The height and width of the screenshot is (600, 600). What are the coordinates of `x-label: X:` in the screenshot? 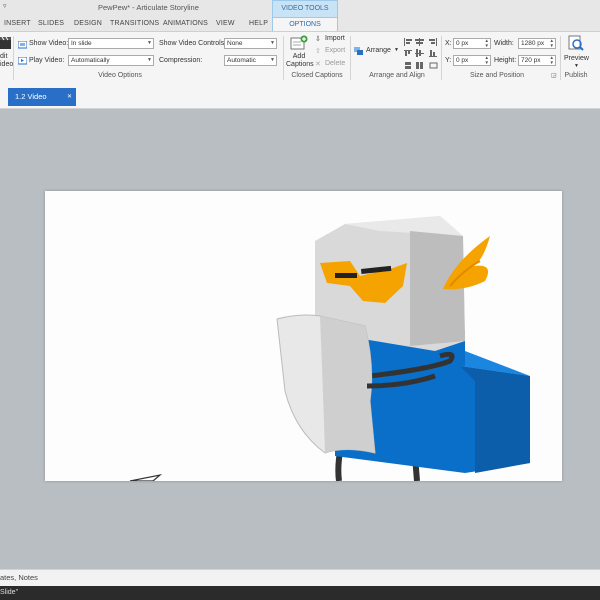 It's located at (448, 43).